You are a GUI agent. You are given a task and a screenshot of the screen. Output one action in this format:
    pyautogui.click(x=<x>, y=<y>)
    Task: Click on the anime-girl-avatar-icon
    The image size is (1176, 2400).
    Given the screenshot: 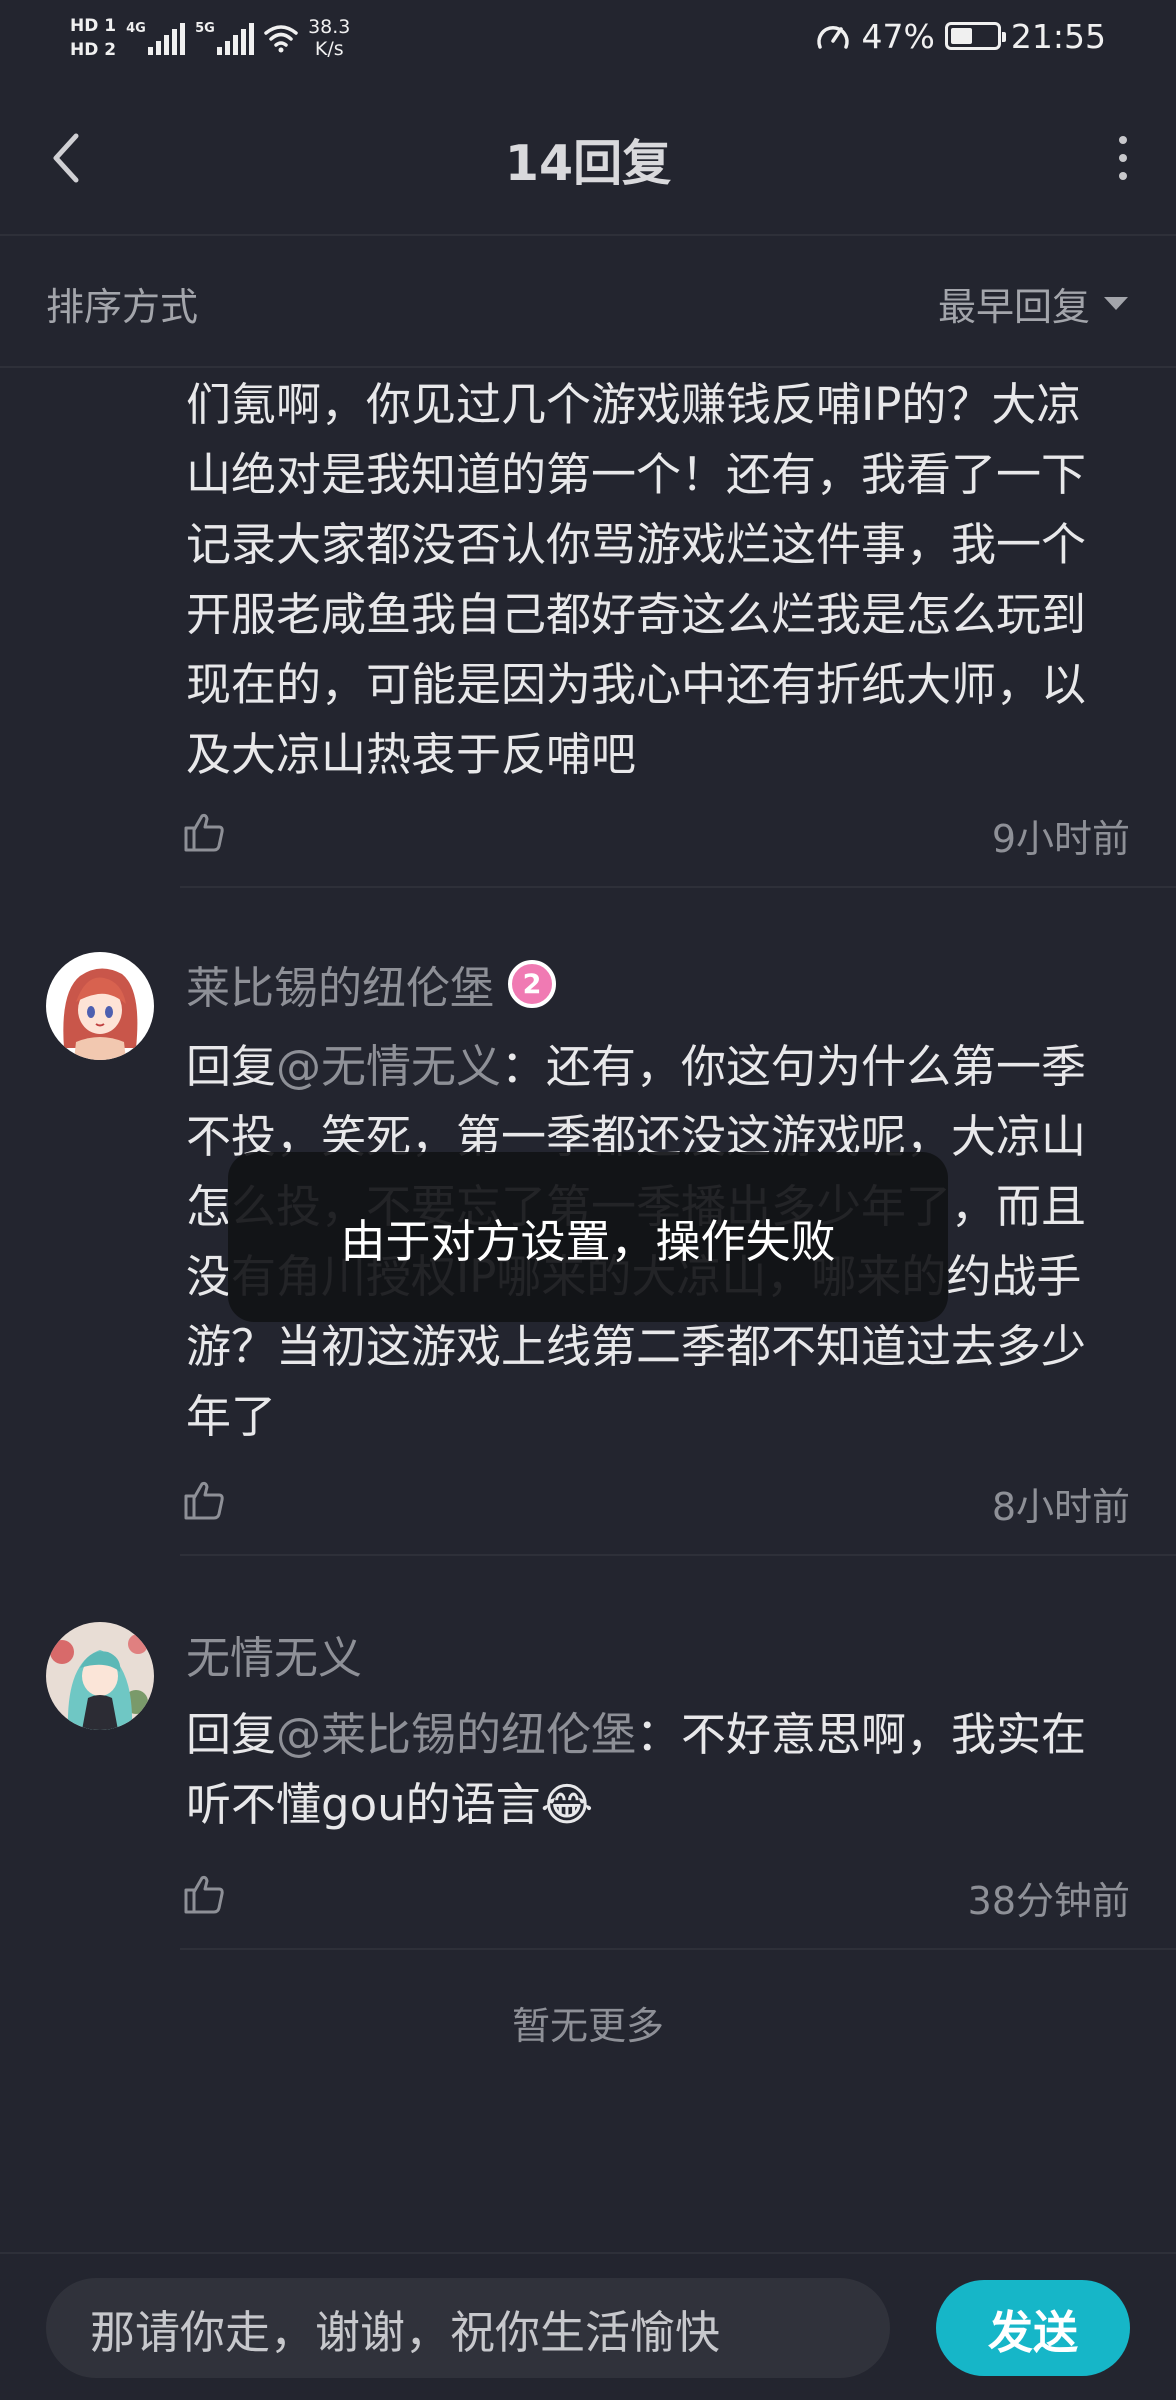 What is the action you would take?
    pyautogui.click(x=100, y=1006)
    